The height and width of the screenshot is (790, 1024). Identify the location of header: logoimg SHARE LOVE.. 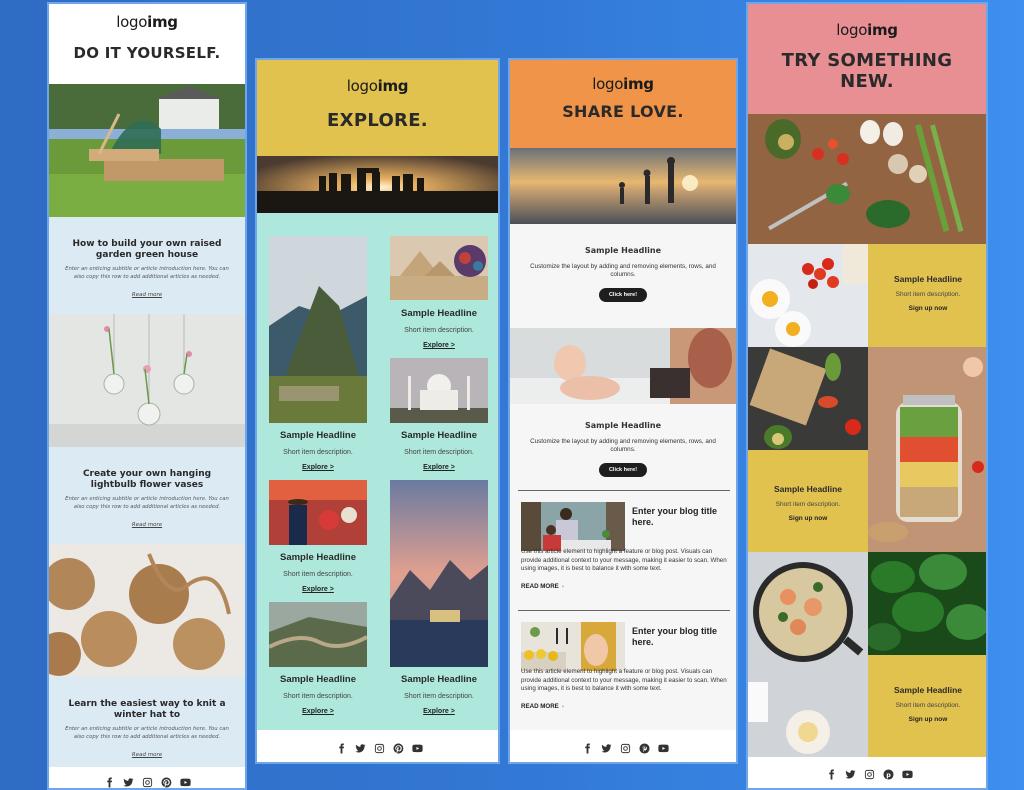
(623, 104).